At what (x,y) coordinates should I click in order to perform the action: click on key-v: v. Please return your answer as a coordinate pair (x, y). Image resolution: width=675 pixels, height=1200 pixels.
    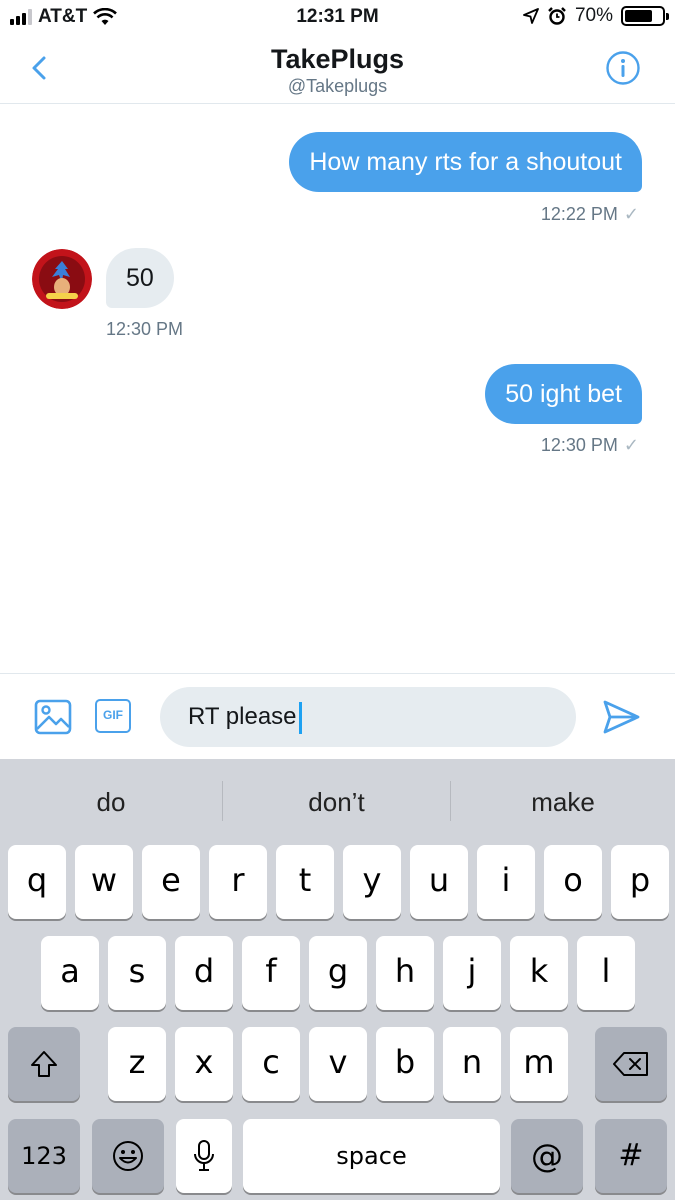
    Looking at the image, I should click on (338, 1064).